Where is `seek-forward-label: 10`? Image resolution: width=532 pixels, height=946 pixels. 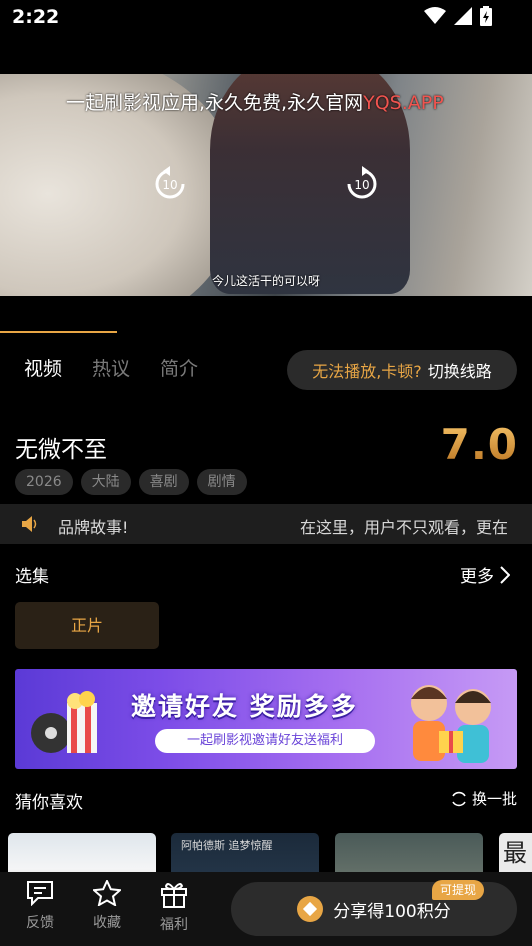 seek-forward-label: 10 is located at coordinates (361, 185).